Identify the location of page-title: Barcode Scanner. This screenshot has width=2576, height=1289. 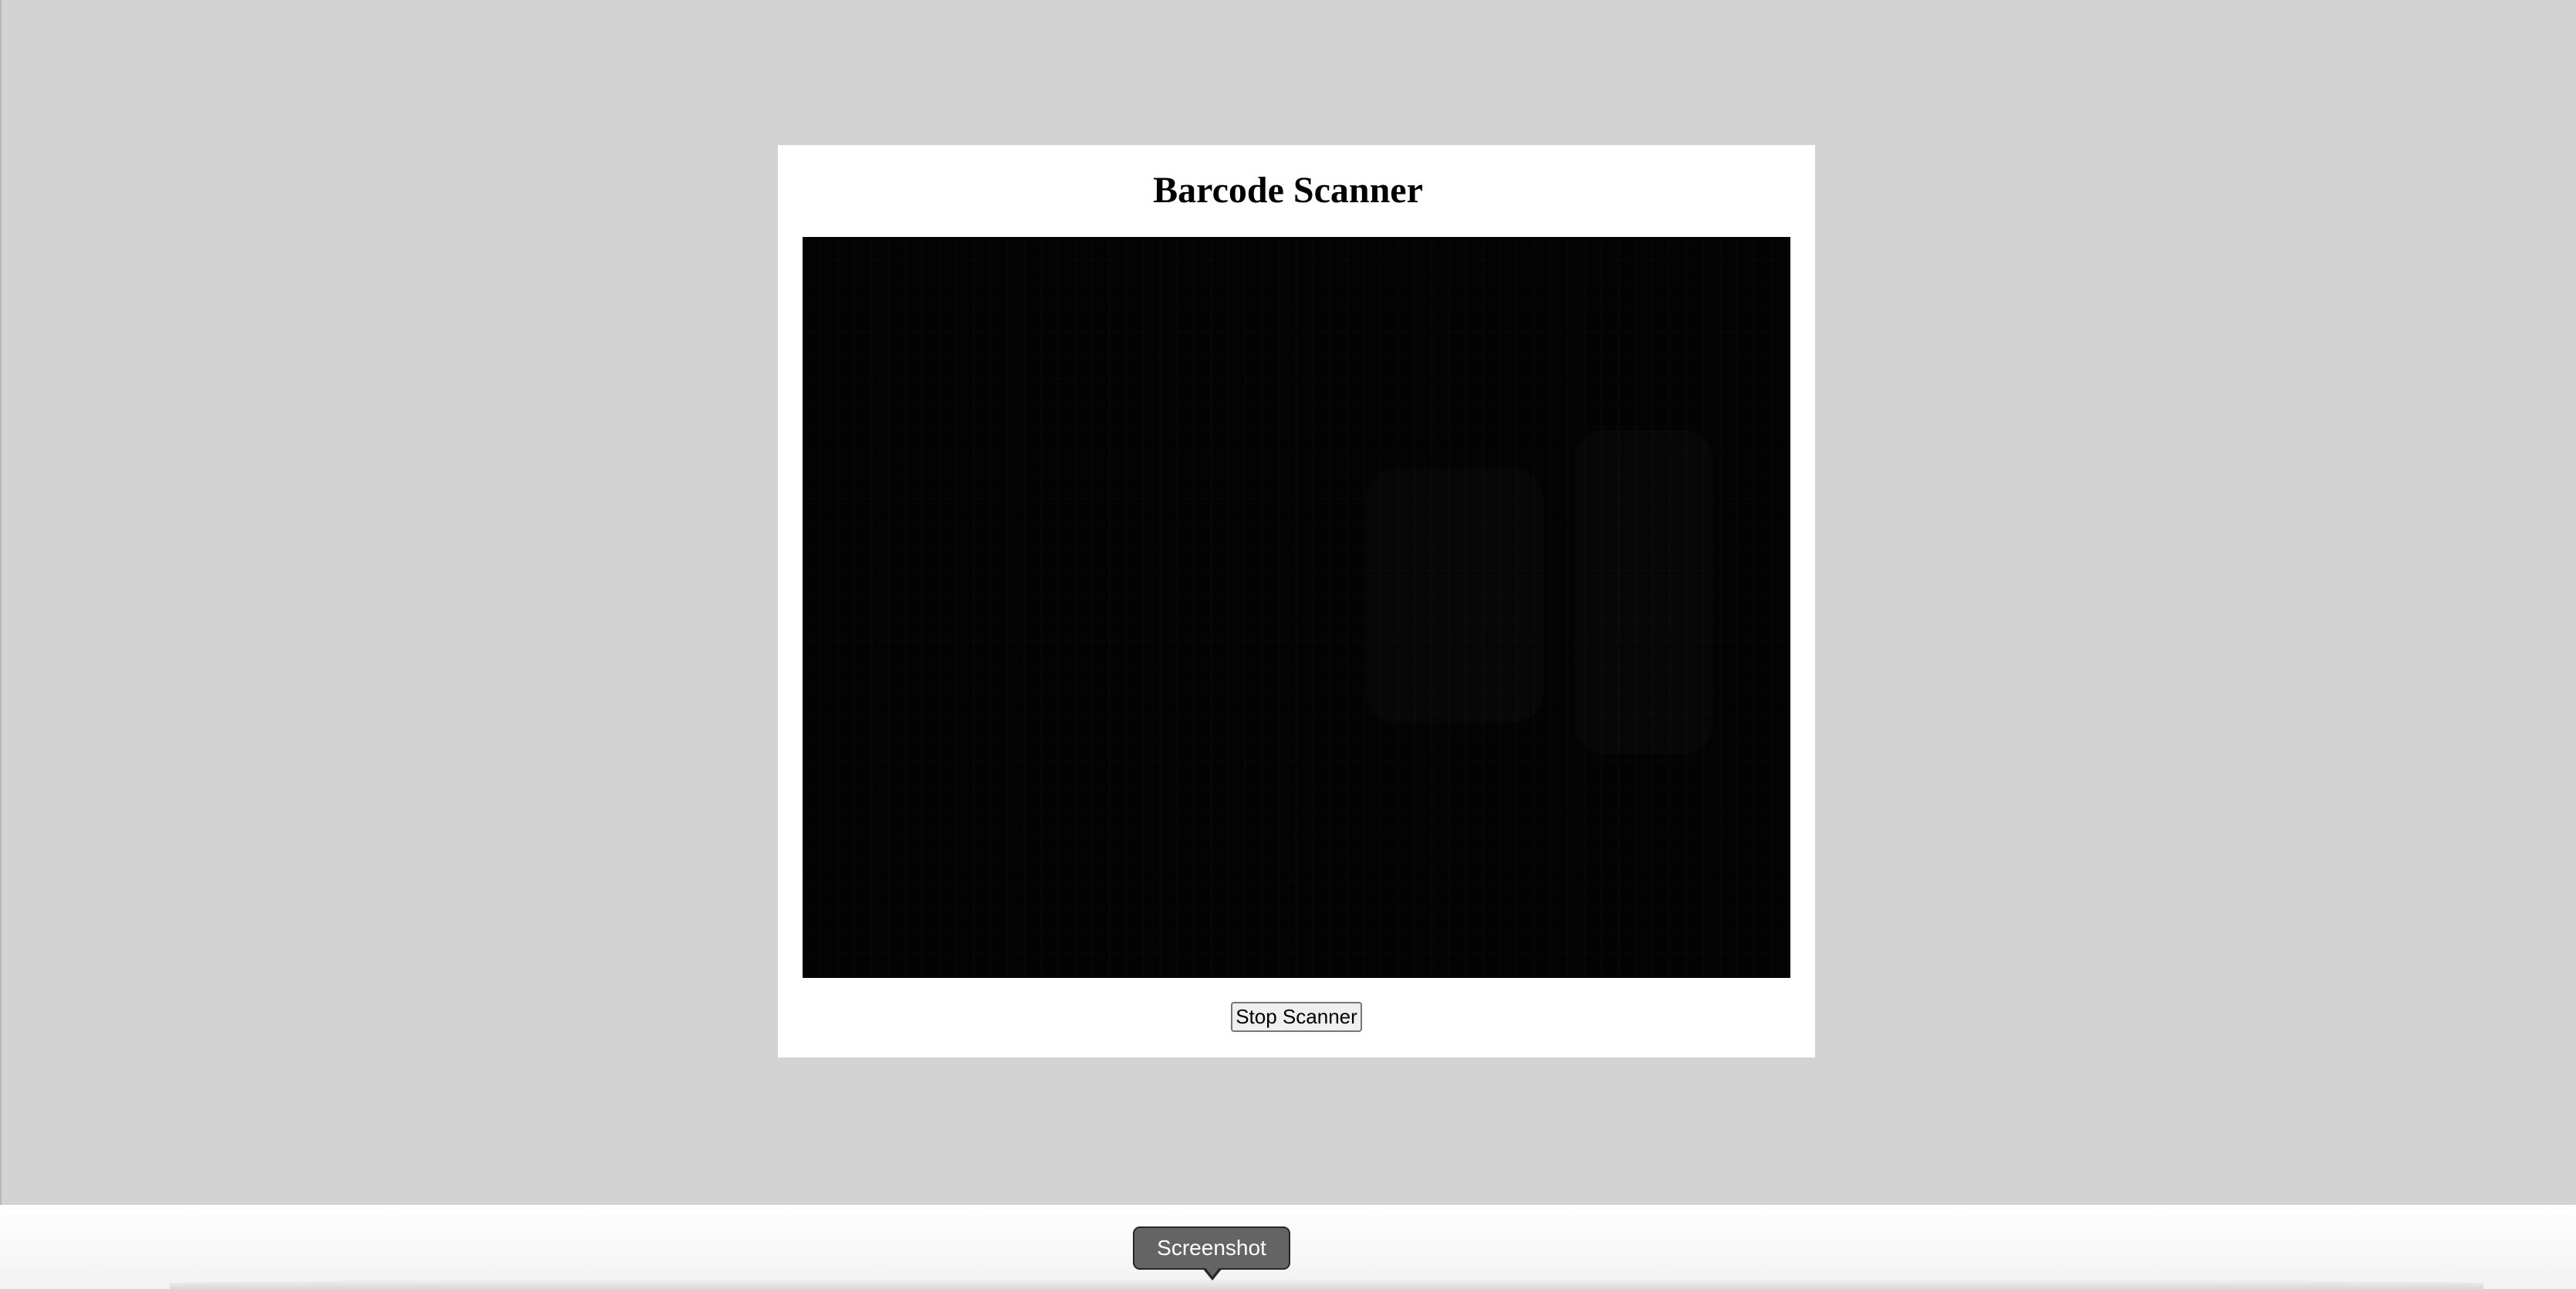
(1288, 190).